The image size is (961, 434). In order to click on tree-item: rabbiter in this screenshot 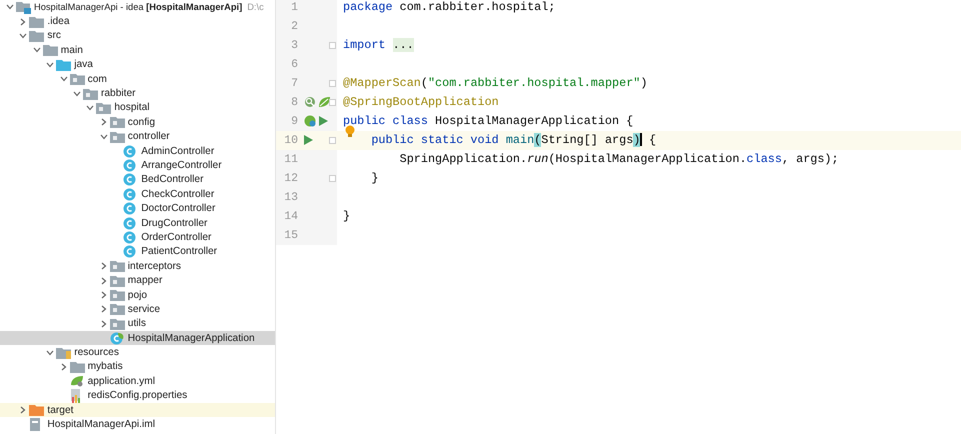, I will do `click(137, 93)`.